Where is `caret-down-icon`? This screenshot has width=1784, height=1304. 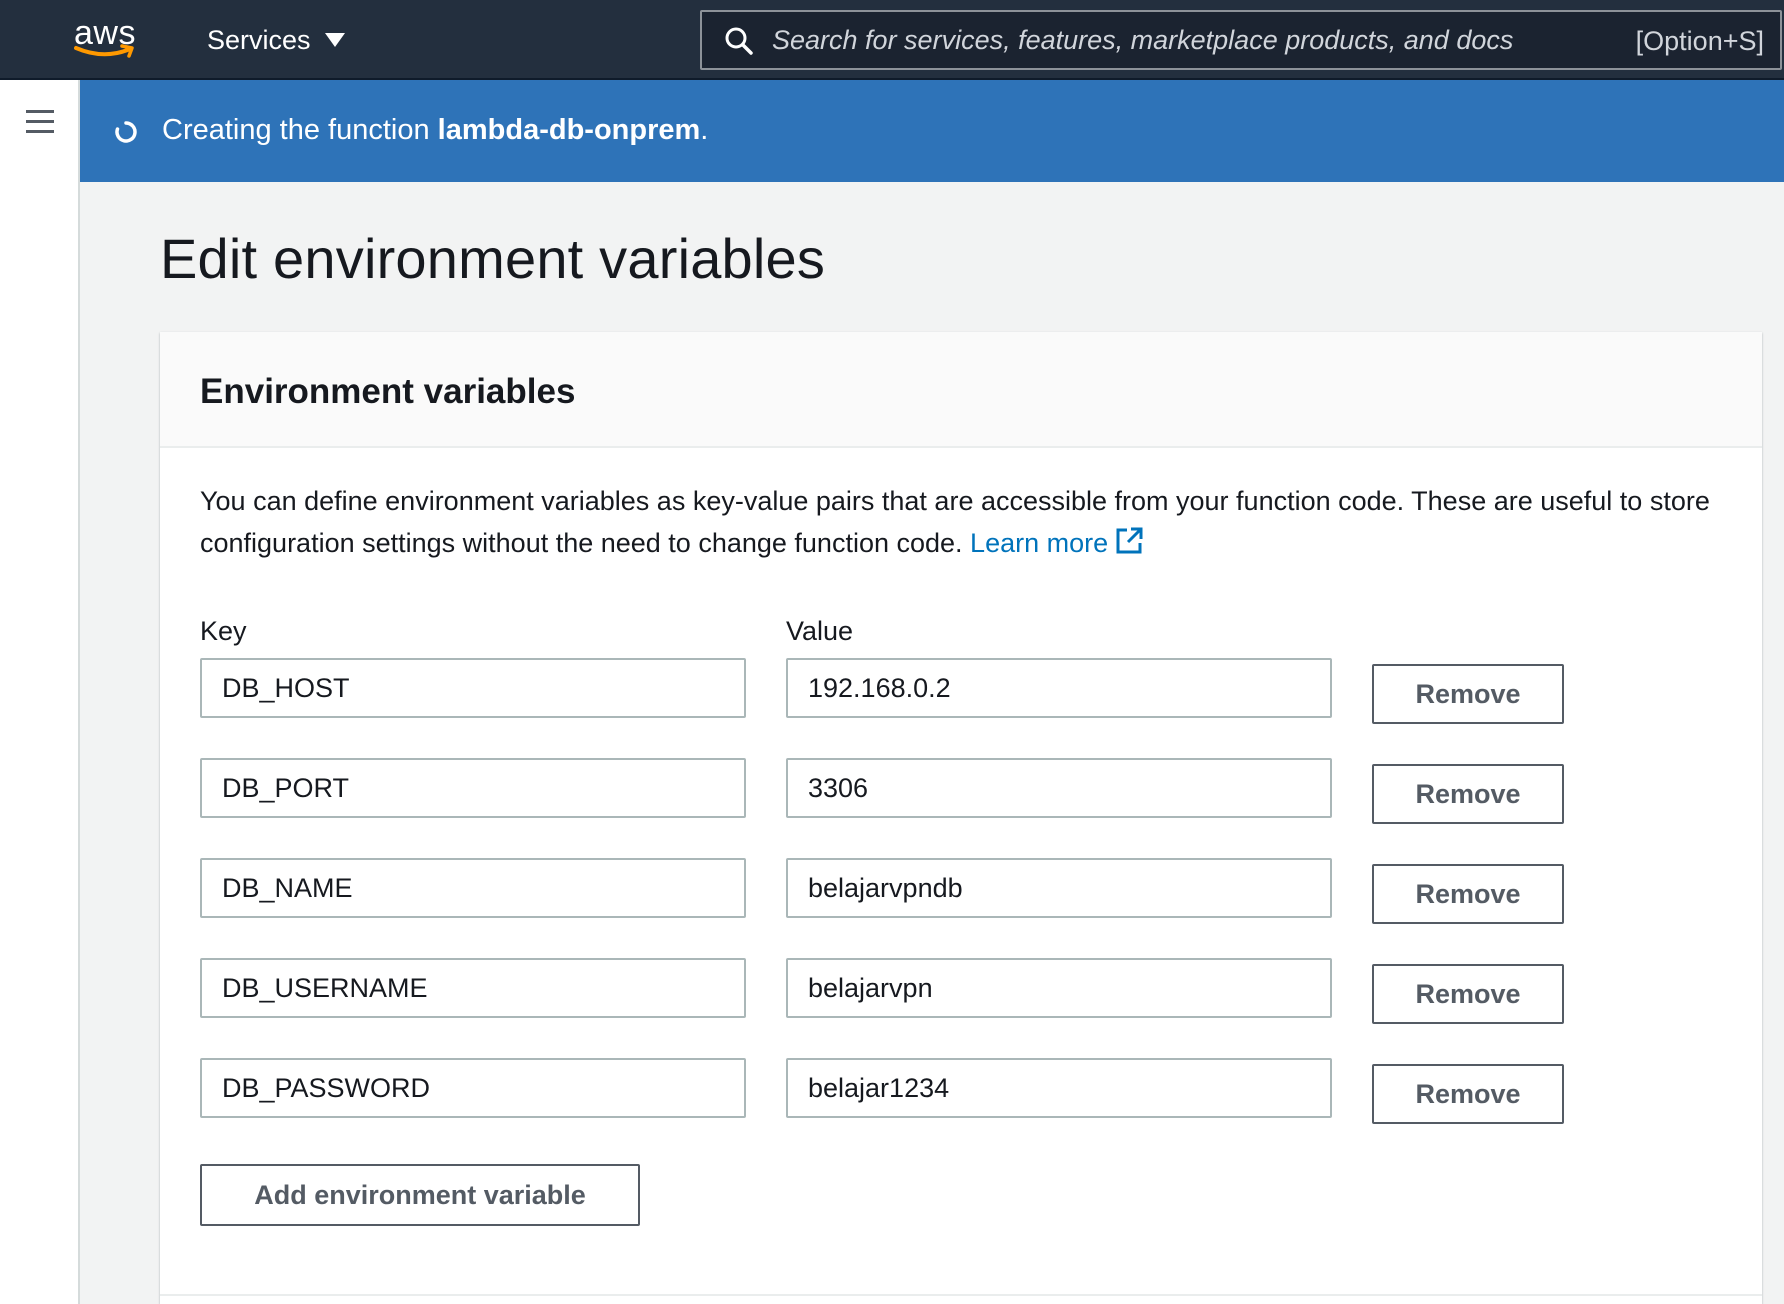 caret-down-icon is located at coordinates (334, 40).